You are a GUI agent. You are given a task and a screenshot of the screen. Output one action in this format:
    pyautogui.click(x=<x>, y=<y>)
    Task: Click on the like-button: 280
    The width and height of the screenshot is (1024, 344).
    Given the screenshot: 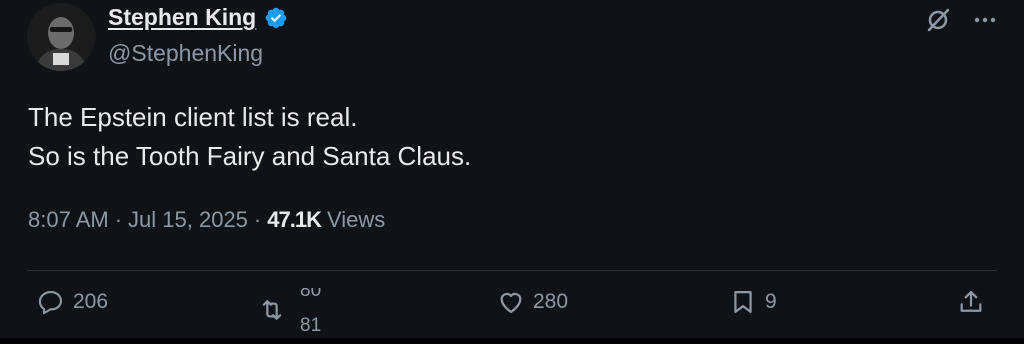 What is the action you would take?
    pyautogui.click(x=532, y=302)
    